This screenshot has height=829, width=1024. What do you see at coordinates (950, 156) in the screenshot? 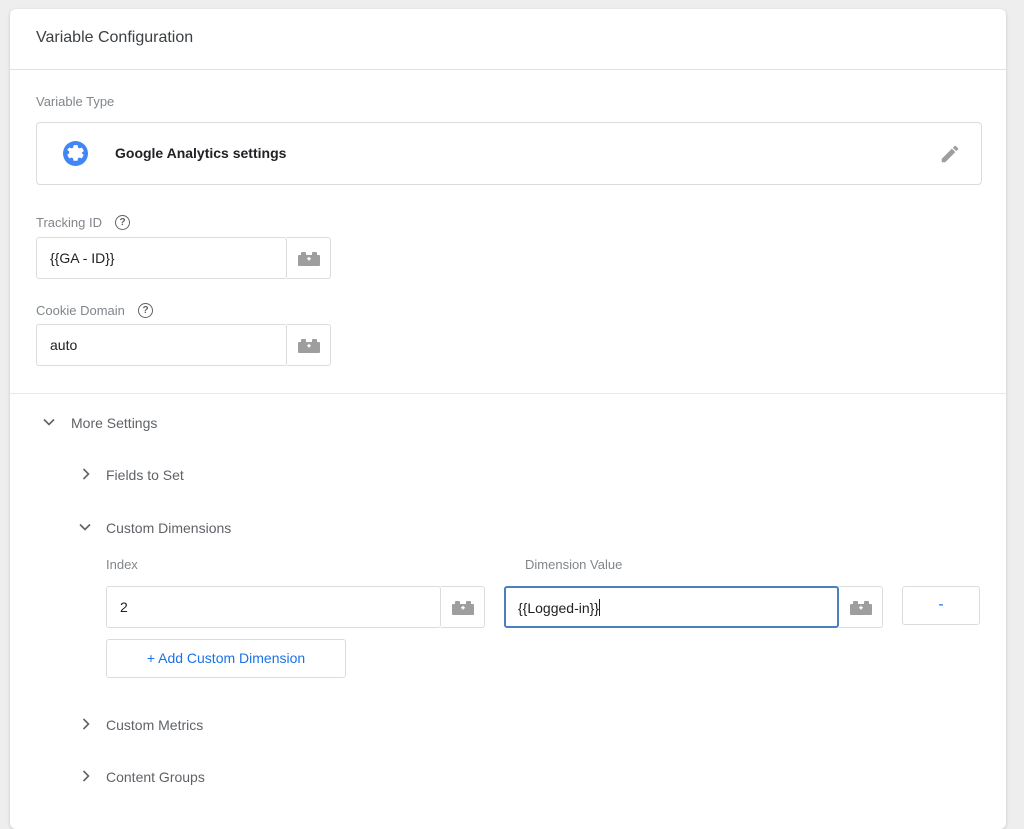
I see `pencil-icon` at bounding box center [950, 156].